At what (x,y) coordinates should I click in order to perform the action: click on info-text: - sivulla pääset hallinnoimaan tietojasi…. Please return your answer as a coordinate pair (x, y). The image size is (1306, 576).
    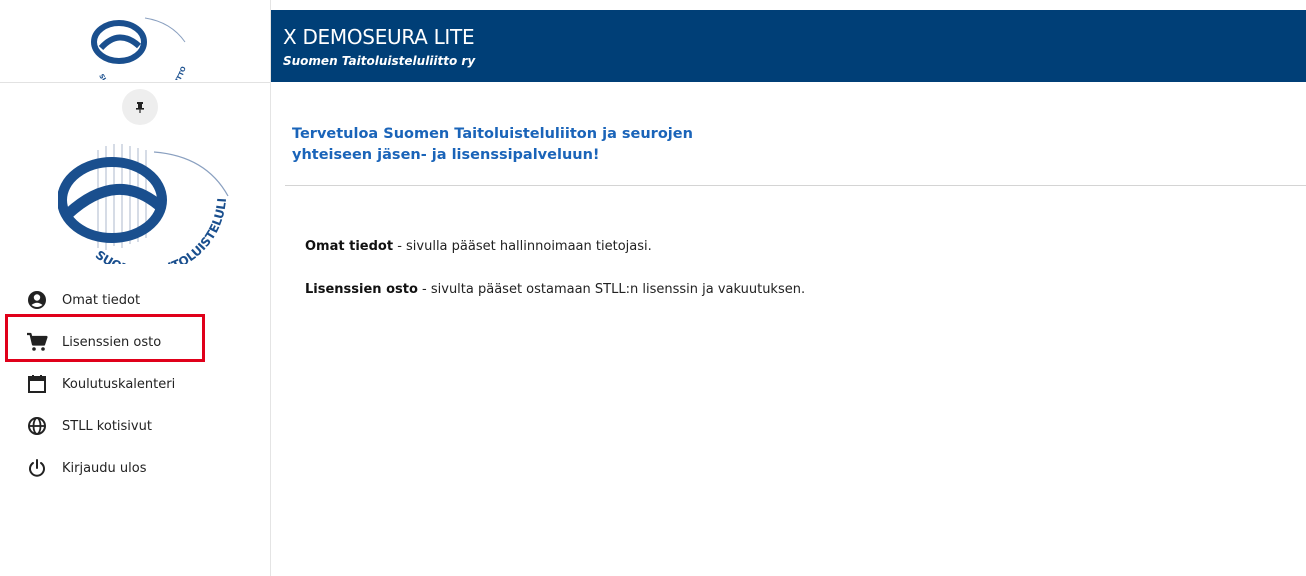
    Looking at the image, I should click on (522, 246).